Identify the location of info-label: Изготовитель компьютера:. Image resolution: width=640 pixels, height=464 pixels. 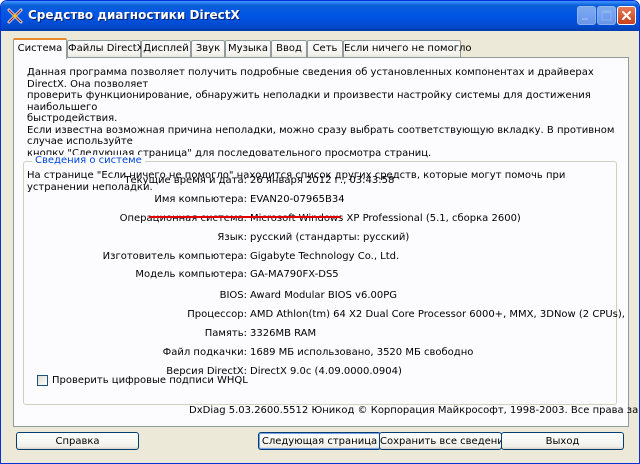
(174, 256).